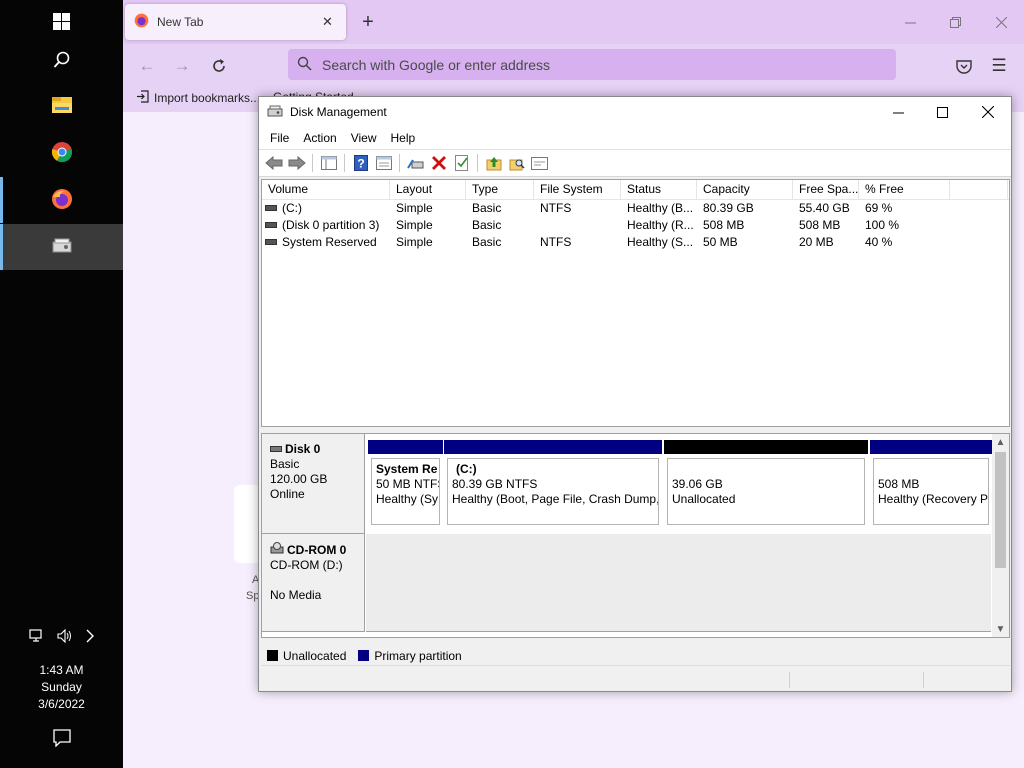 This screenshot has height=768, width=1024. I want to click on disk-0-info: Disk 0 Basic 120.00 GB Online, so click(313, 484).